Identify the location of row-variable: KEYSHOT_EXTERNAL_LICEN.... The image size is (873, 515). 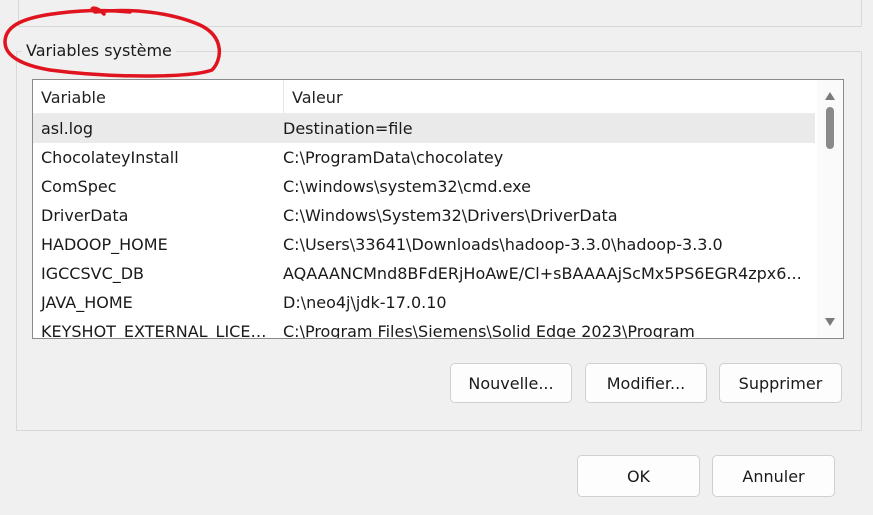
(158, 330).